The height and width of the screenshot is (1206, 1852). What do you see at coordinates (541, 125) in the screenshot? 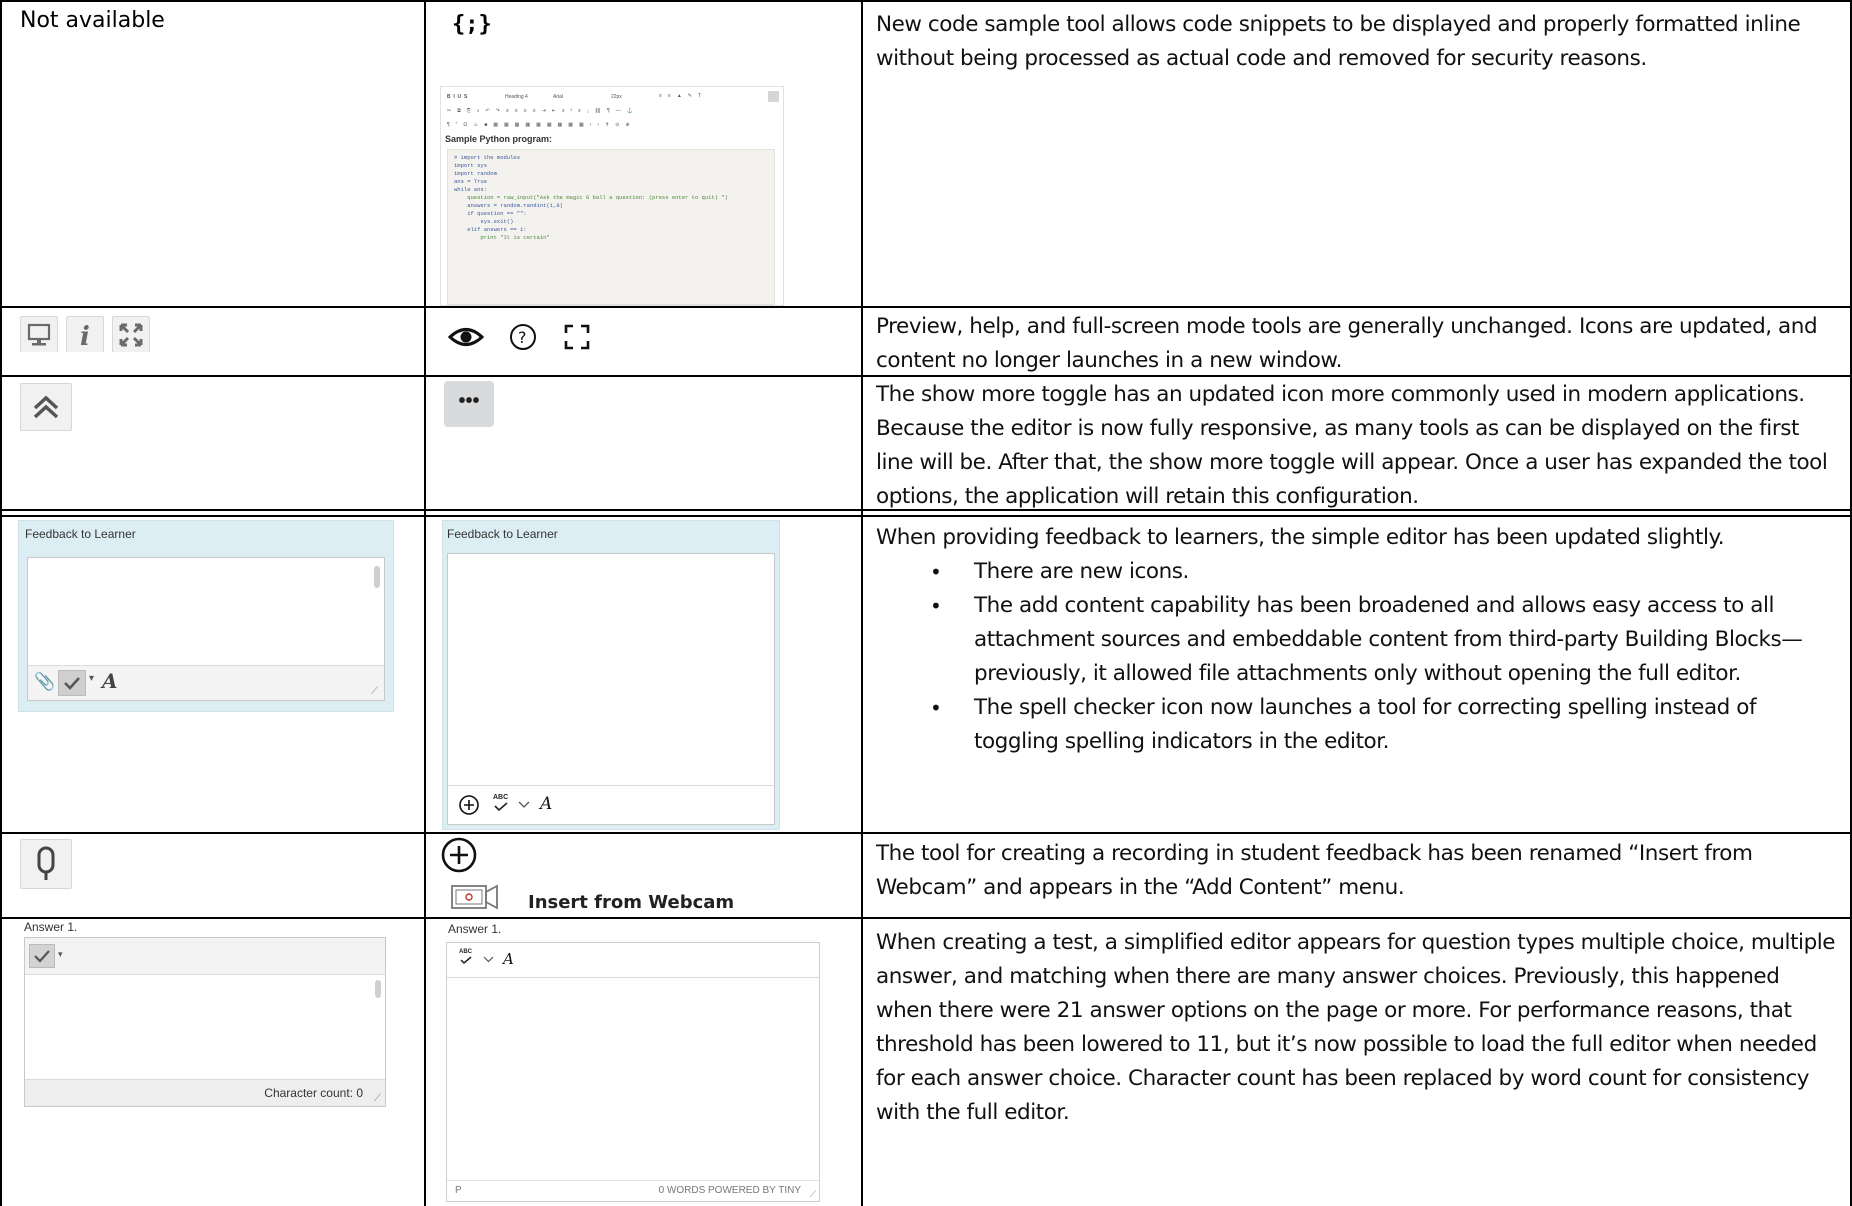
I see `editor-toolbar-row-3: ¶“Ω☺■▦▦▦▦▦▦▦▦▦‹›✝⊙⊕` at bounding box center [541, 125].